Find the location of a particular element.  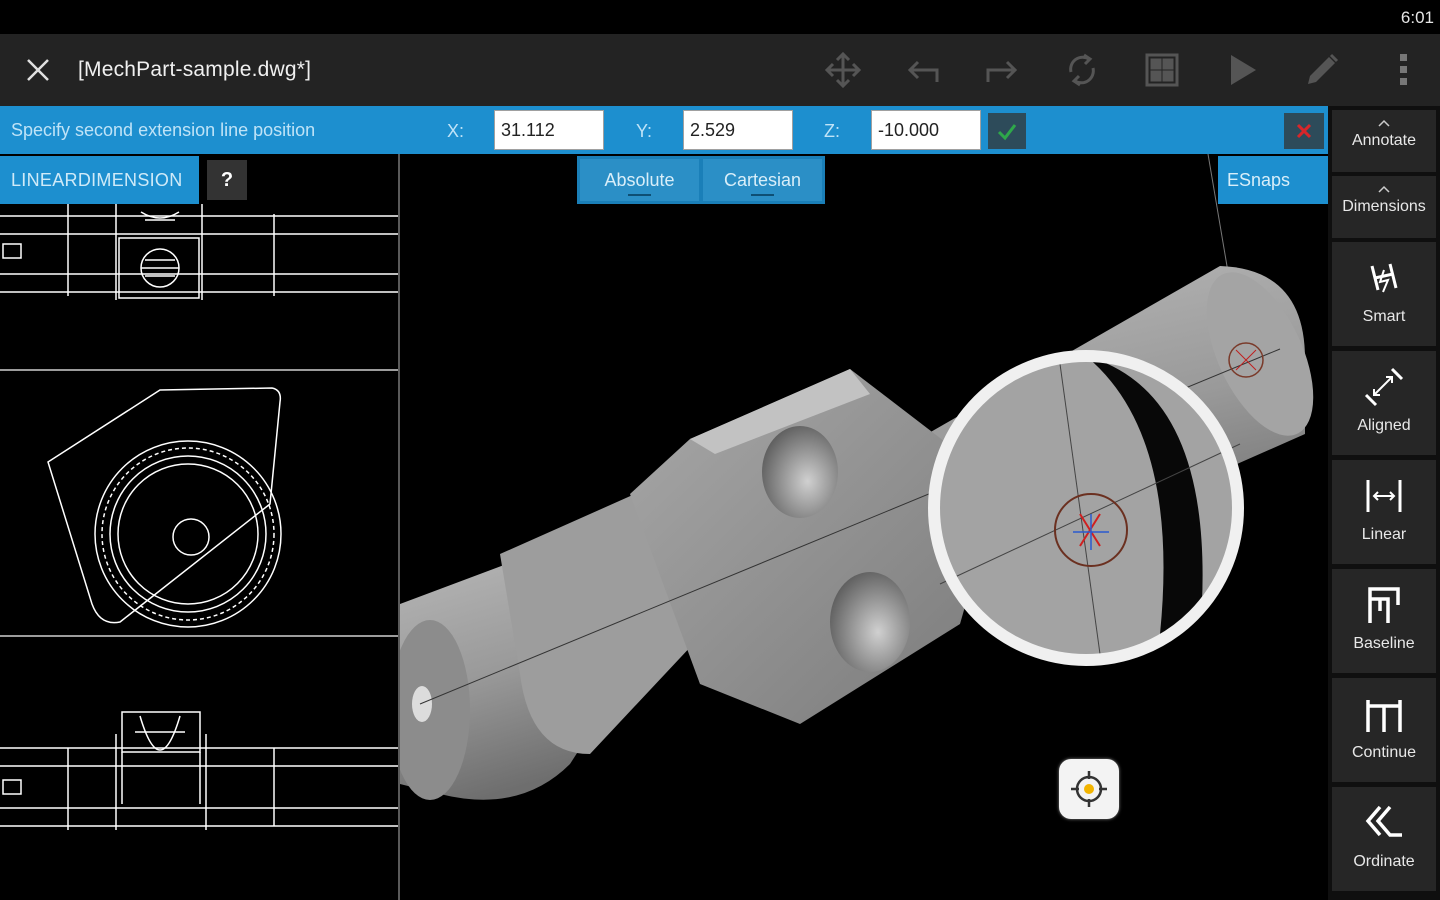

smart-dimension-icon is located at coordinates (1384, 278).